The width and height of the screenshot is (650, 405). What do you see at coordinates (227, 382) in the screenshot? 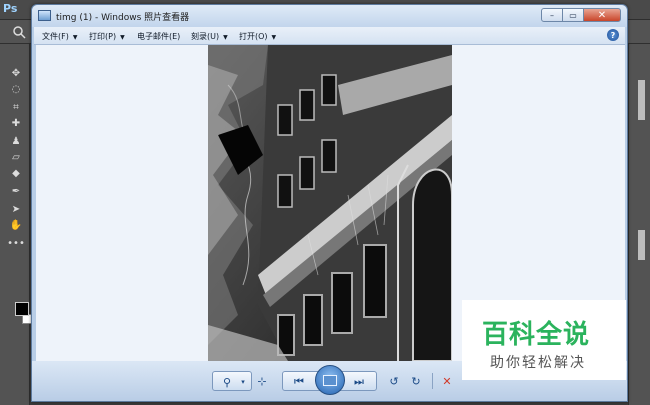
I see `zoom-icon: ⚲` at bounding box center [227, 382].